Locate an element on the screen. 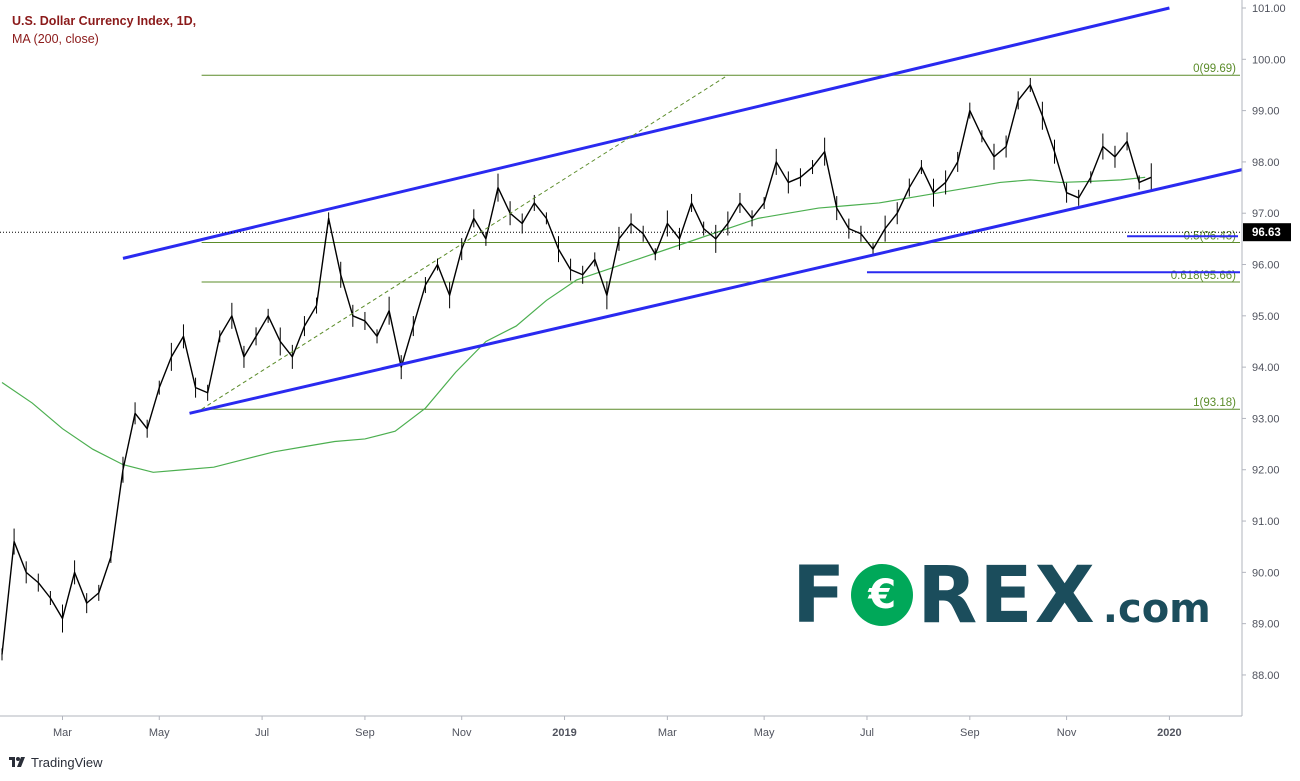  price-tick-label: 100.00 is located at coordinates (1269, 60).